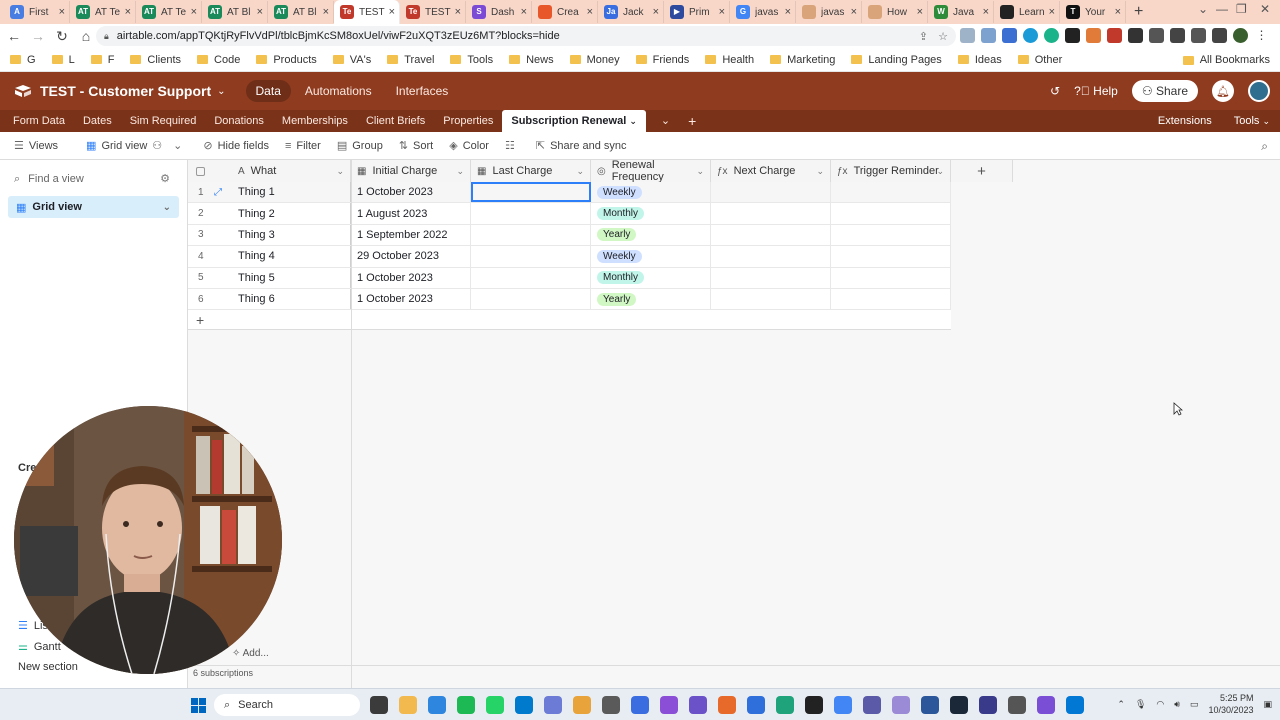 The width and height of the screenshot is (1280, 720). Describe the element at coordinates (512, 145) in the screenshot. I see `row-height-icon: ☷` at that location.